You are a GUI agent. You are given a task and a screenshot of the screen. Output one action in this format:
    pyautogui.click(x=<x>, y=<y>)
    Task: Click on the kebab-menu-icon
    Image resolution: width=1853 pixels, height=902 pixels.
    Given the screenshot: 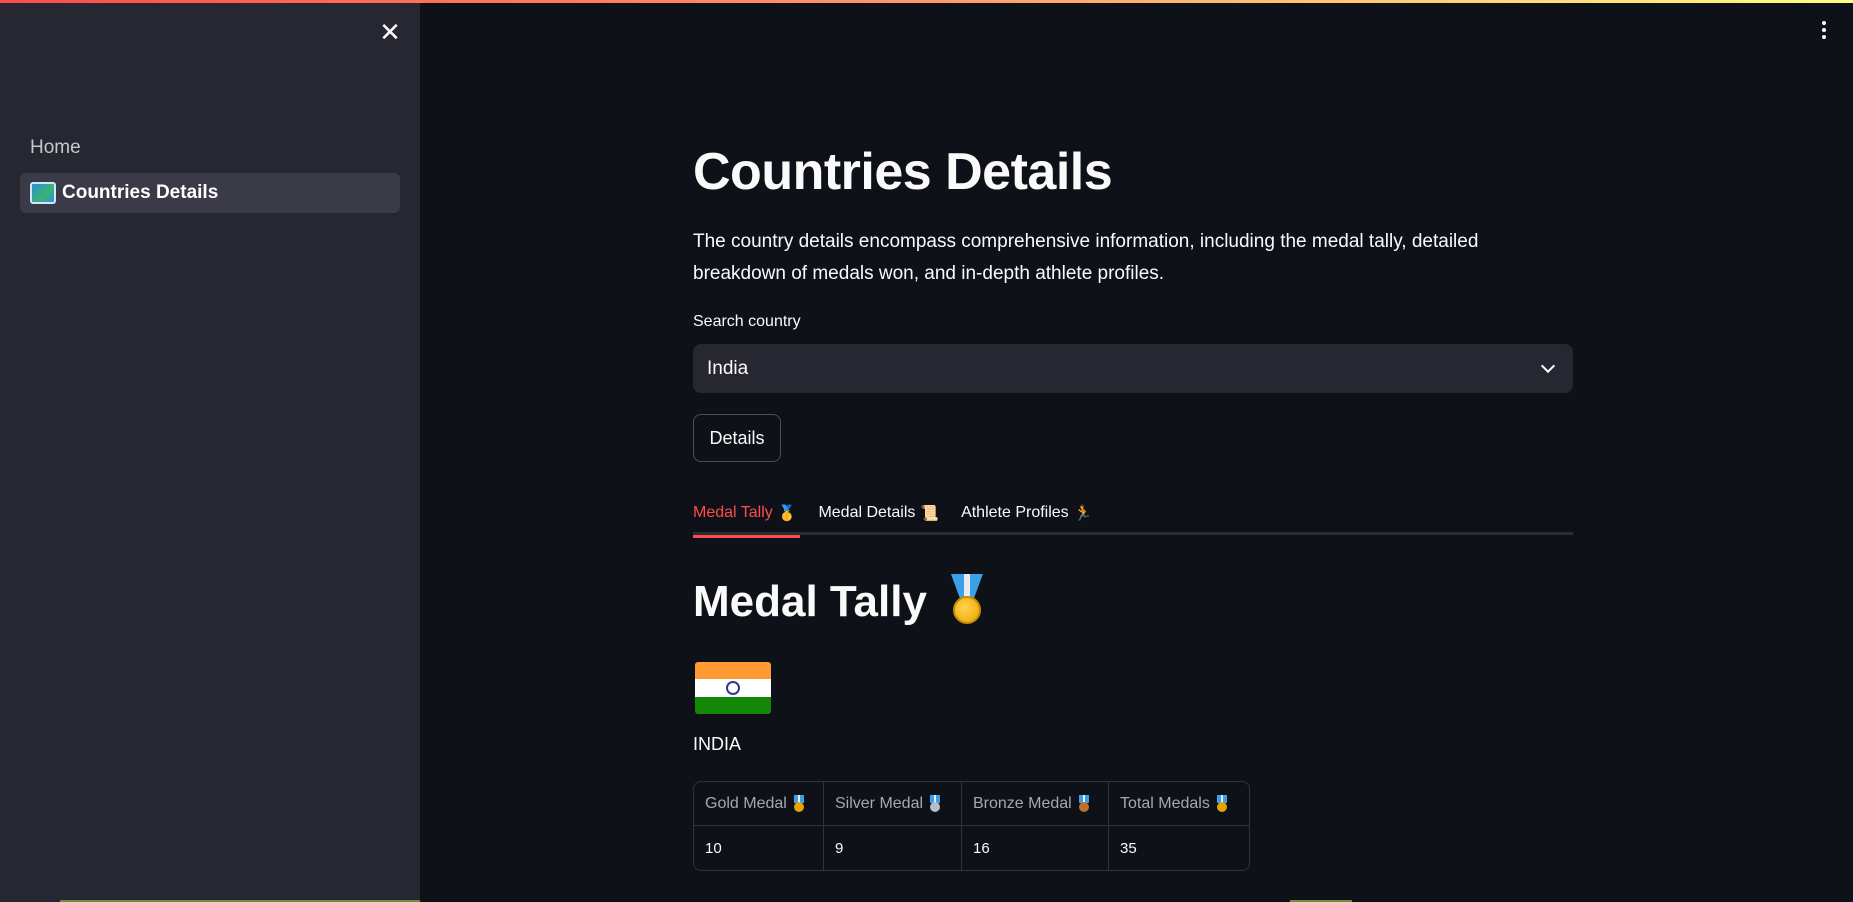 What is the action you would take?
    pyautogui.click(x=1824, y=30)
    